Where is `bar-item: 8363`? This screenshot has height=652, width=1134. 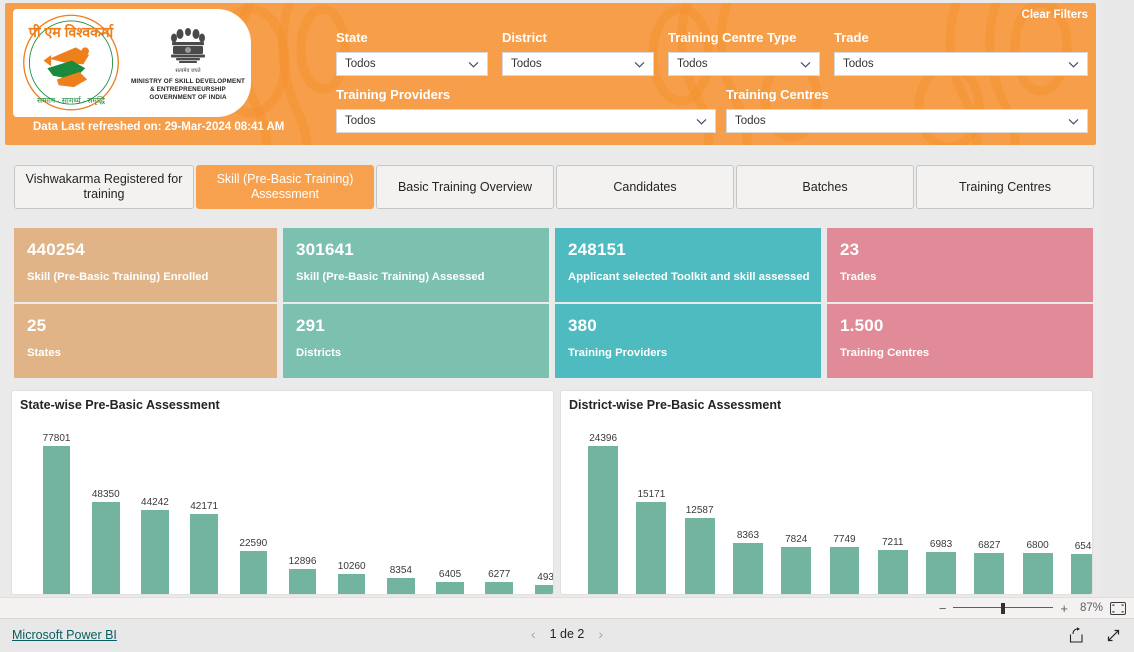
bar-item: 8363 is located at coordinates (747, 560).